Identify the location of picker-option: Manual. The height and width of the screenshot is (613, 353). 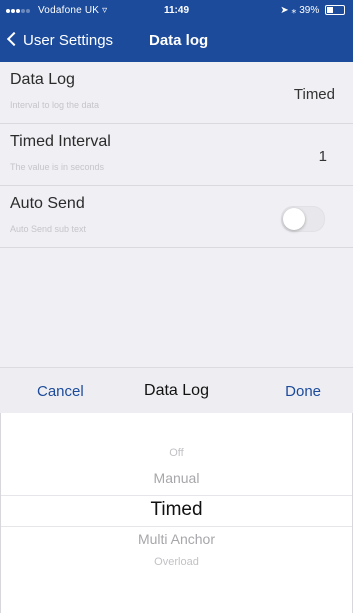
(176, 478).